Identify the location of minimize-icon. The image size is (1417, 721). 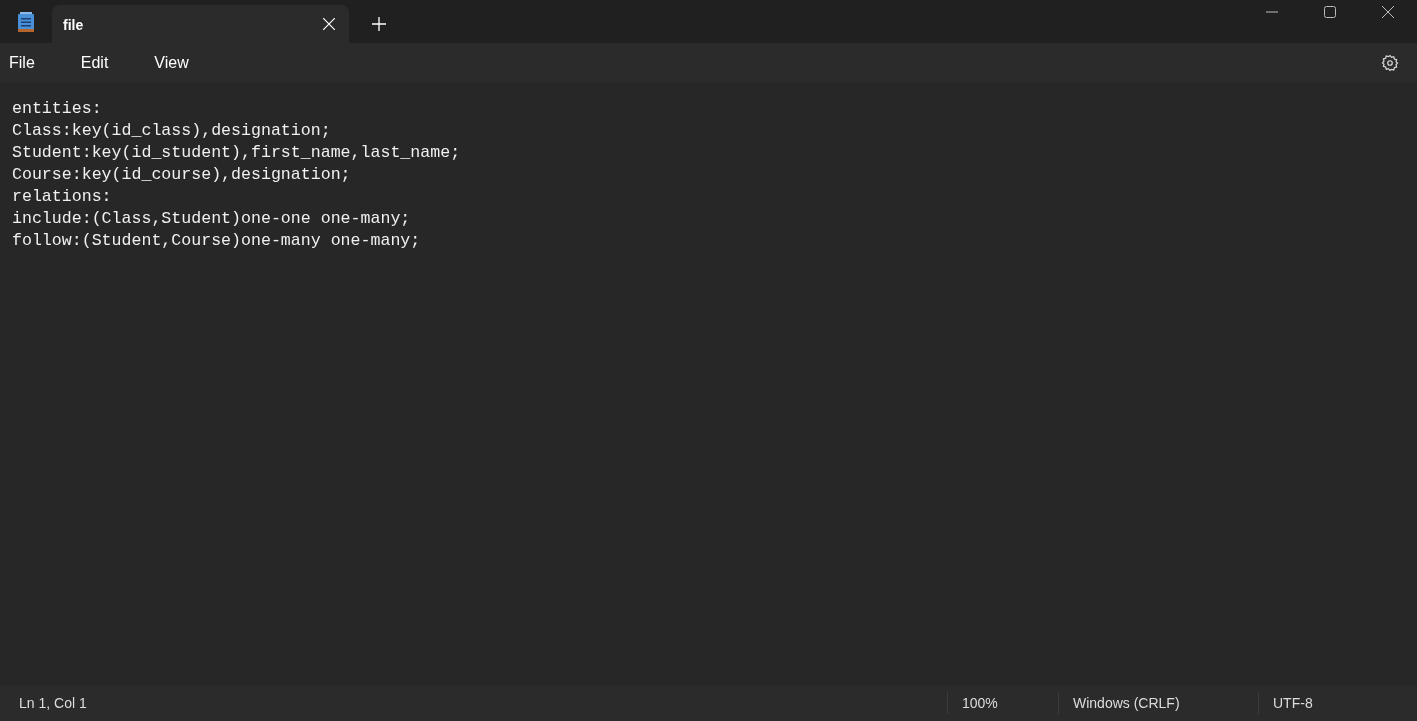
(1272, 12).